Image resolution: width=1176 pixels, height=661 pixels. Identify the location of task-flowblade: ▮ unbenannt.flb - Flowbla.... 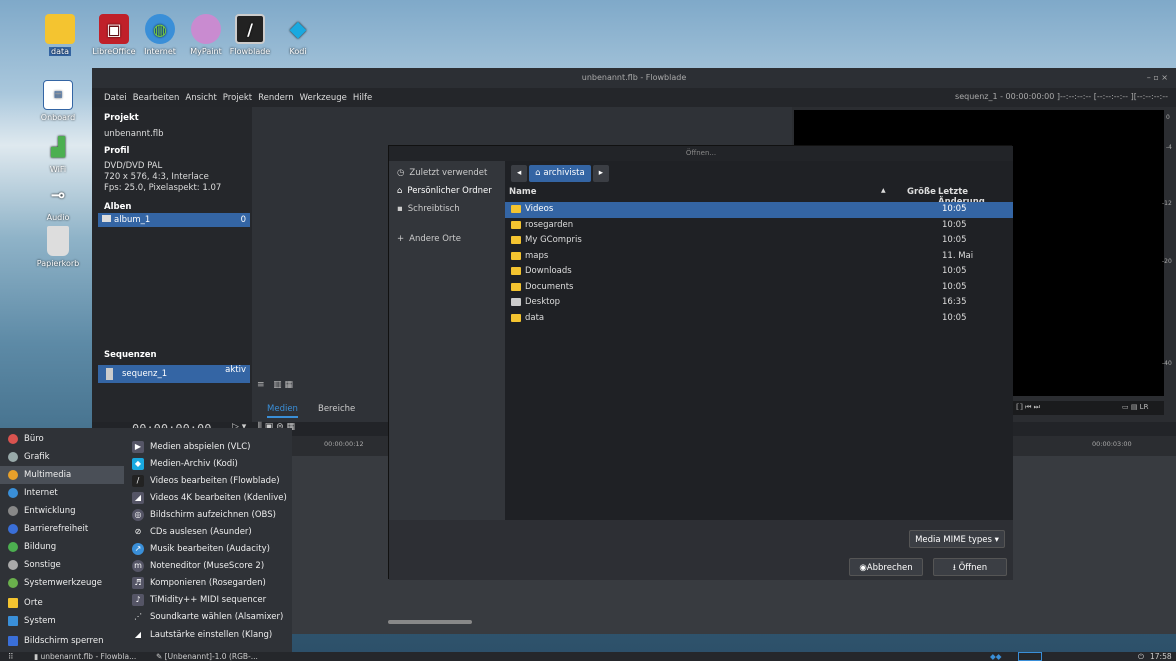
(85, 656).